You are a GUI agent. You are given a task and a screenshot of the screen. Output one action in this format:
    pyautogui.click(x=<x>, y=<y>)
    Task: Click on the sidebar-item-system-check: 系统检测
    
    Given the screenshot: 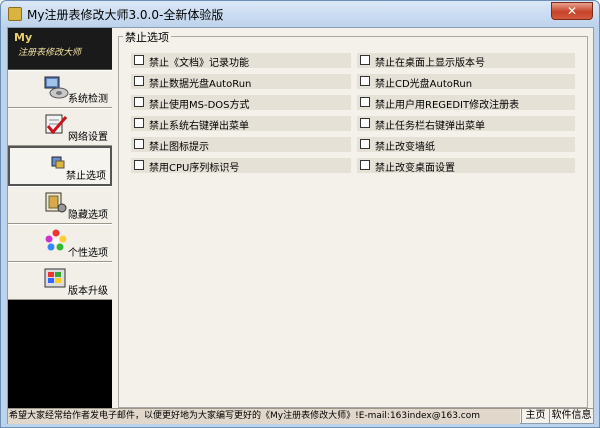 What is the action you would take?
    pyautogui.click(x=60, y=89)
    